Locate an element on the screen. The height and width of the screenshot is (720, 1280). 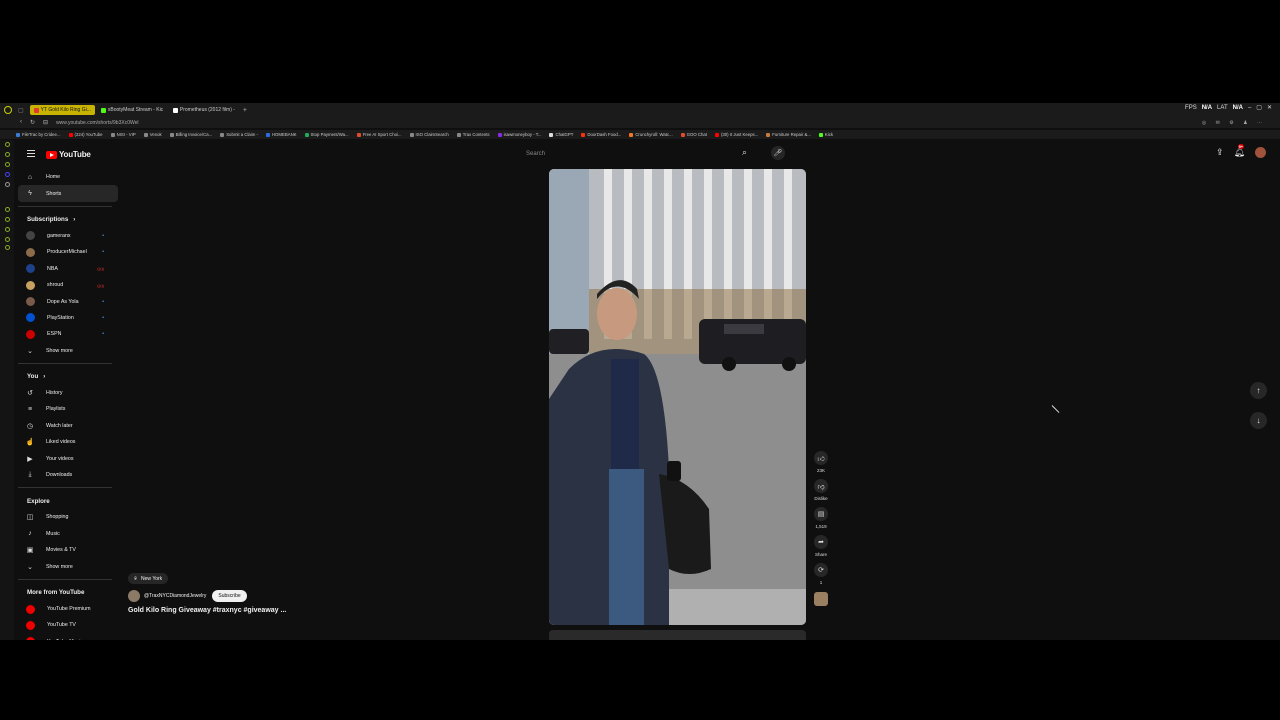
subscription-item: PlayStation • is located at coordinates (68, 318).